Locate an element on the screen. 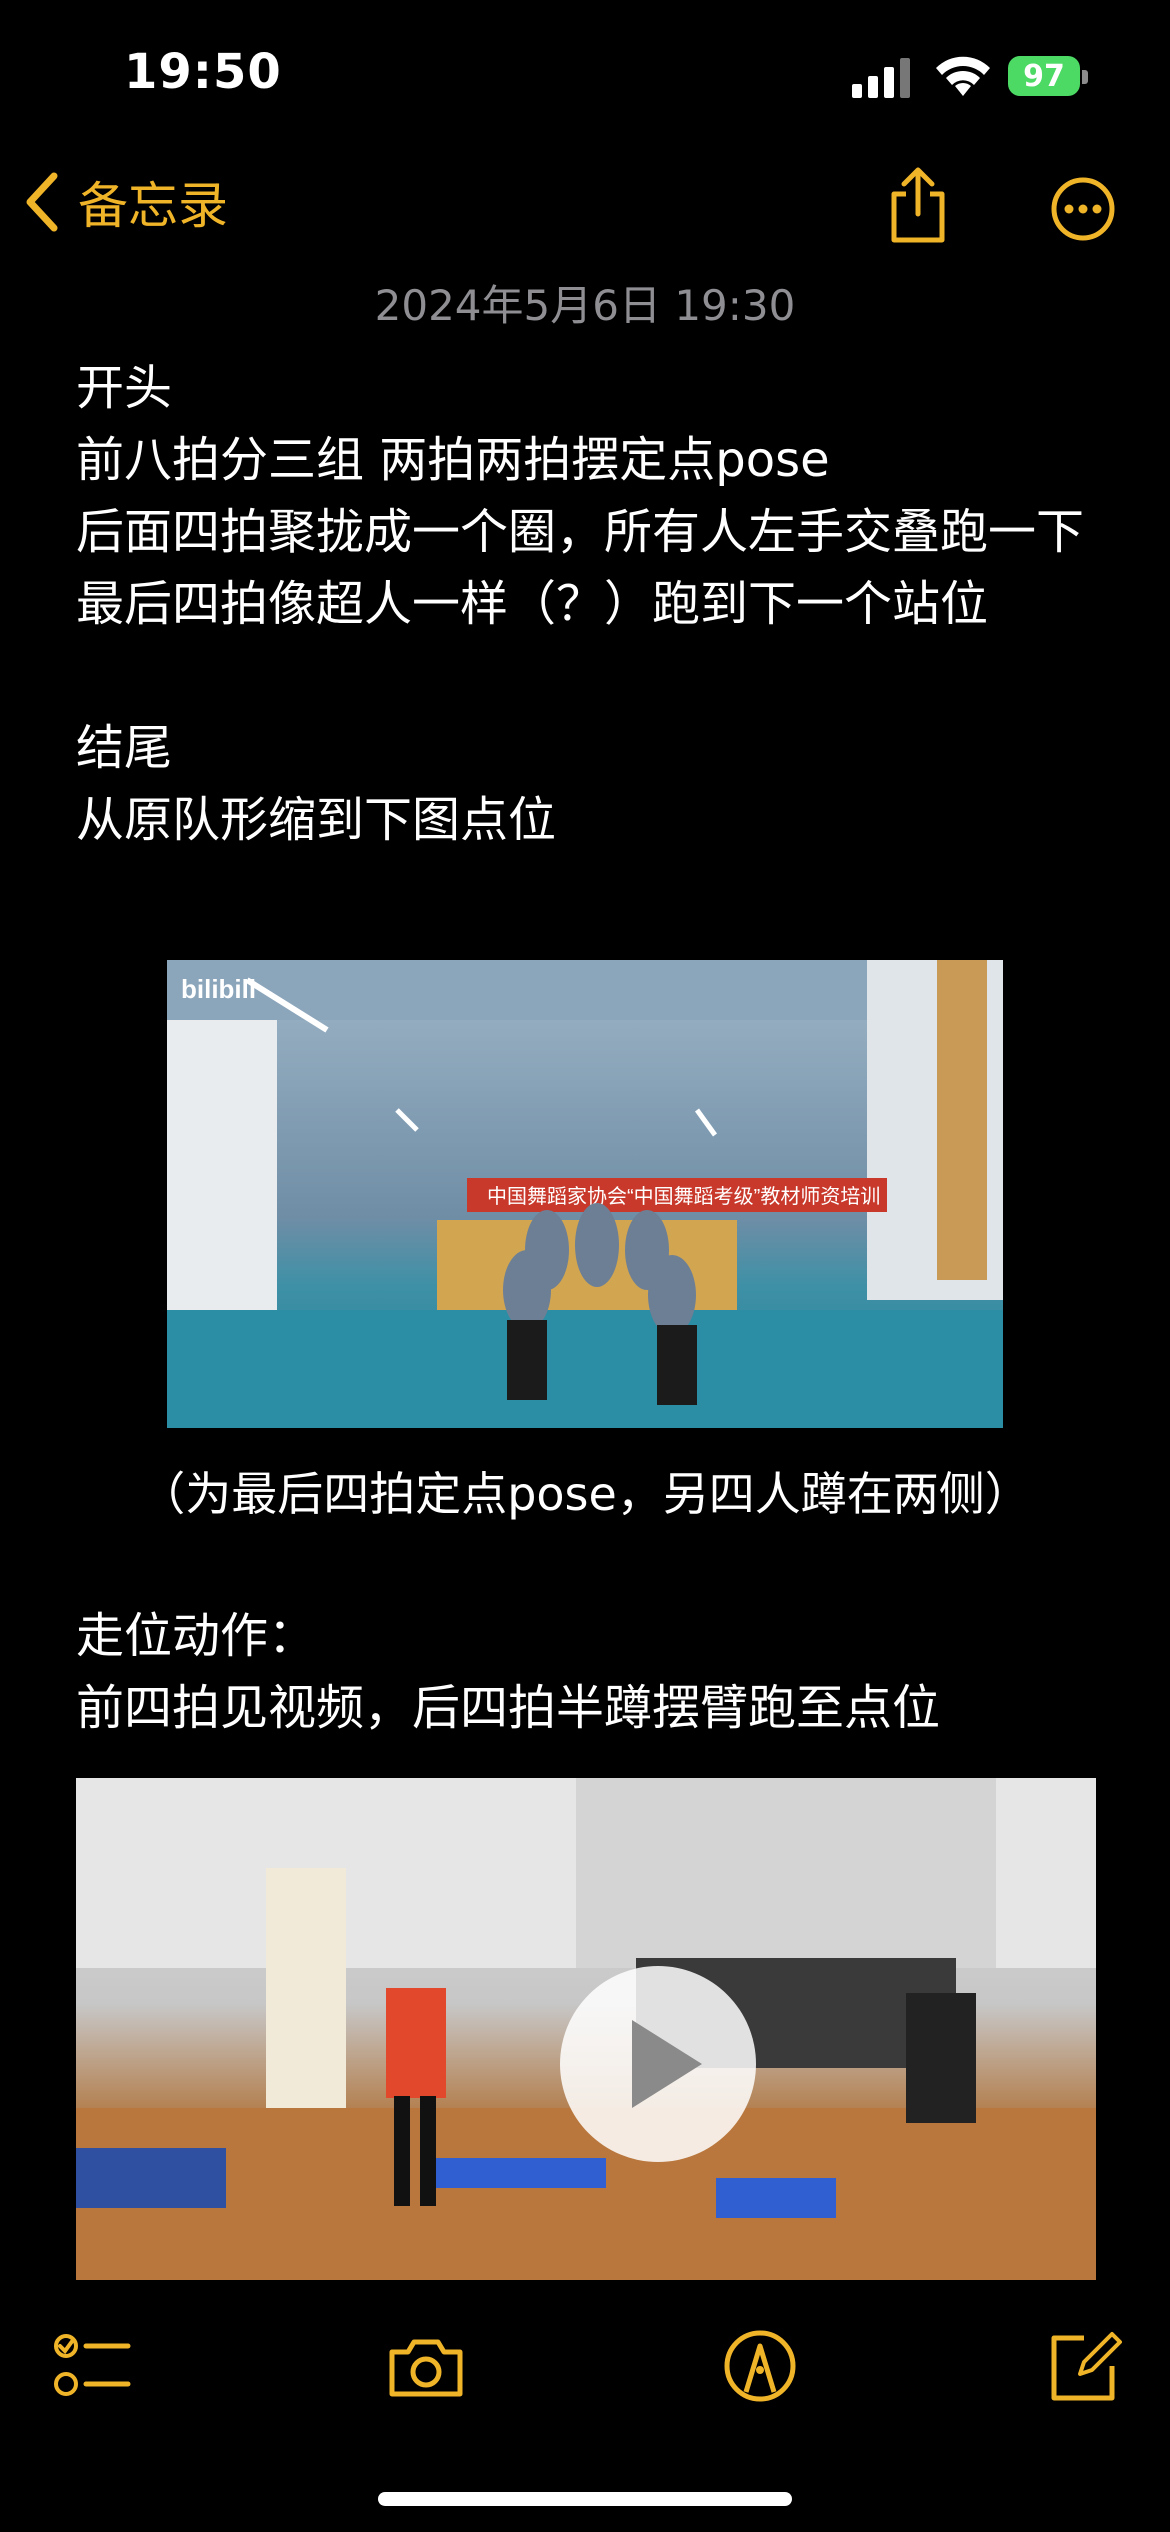 The image size is (1170, 2532). battery-indicator: 97 is located at coordinates (1048, 77).